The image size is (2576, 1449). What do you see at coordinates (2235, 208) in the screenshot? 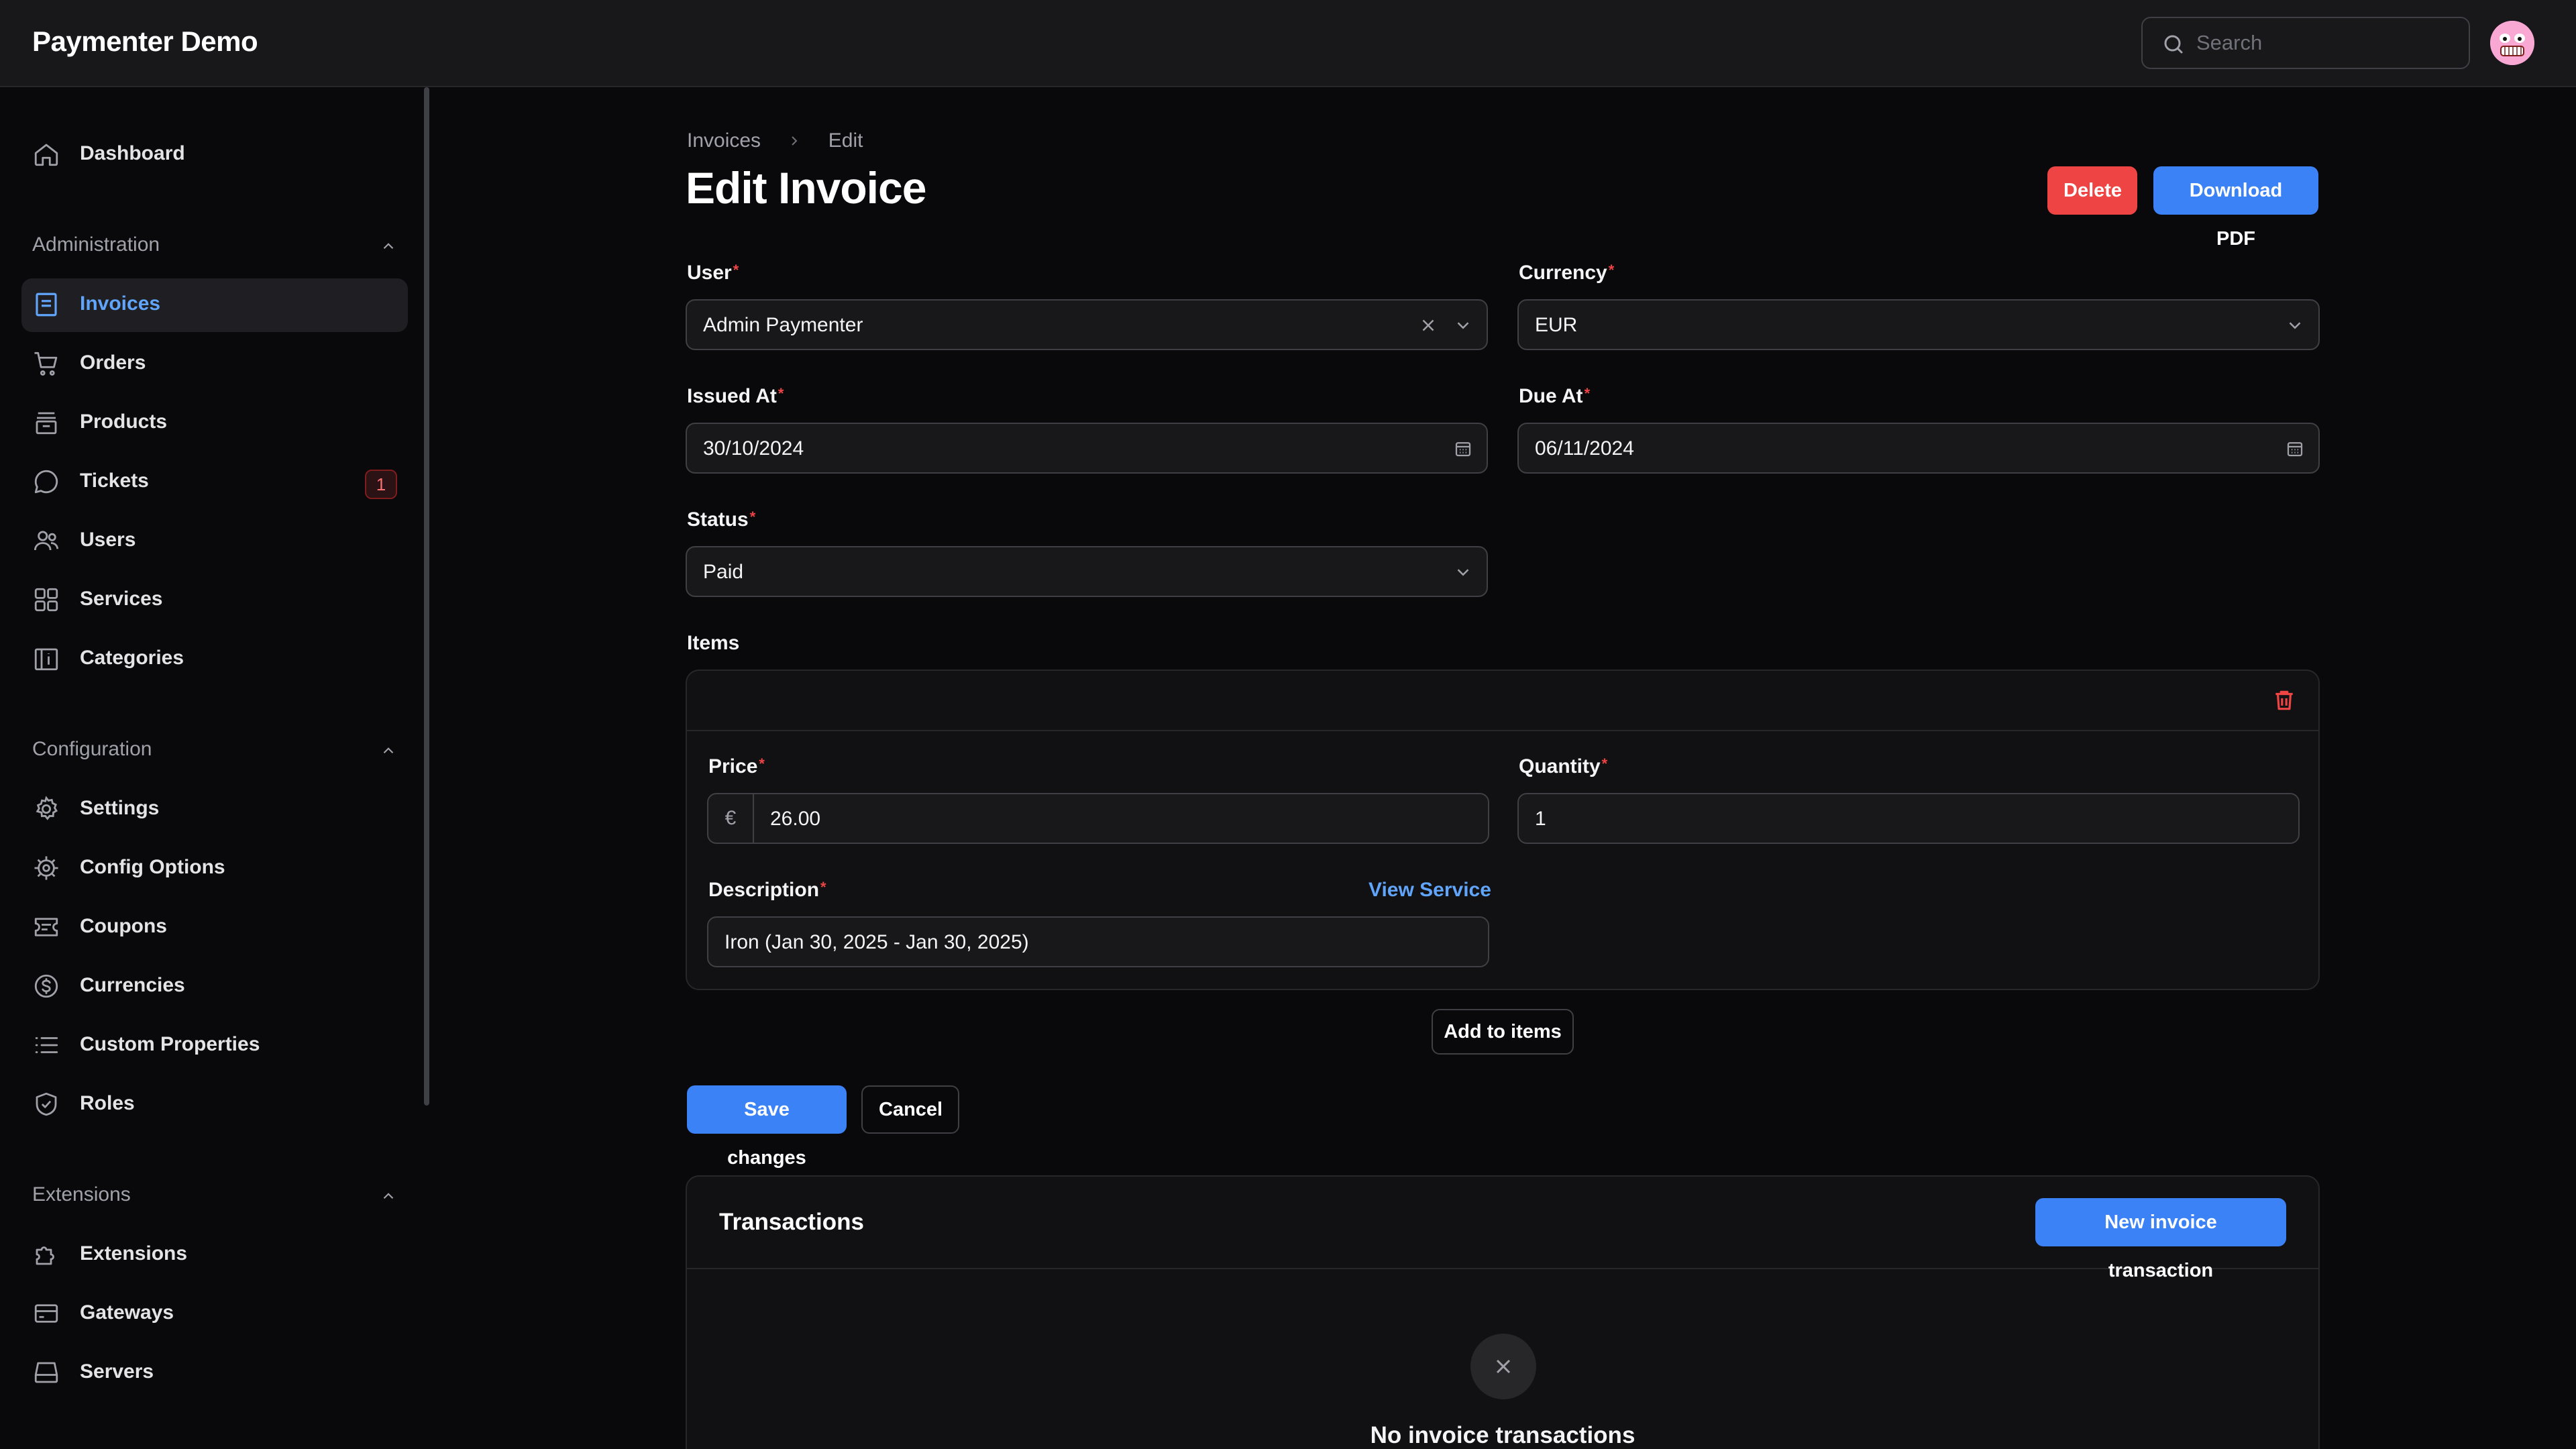
I see `download-pdf-button: Download PDF` at bounding box center [2235, 208].